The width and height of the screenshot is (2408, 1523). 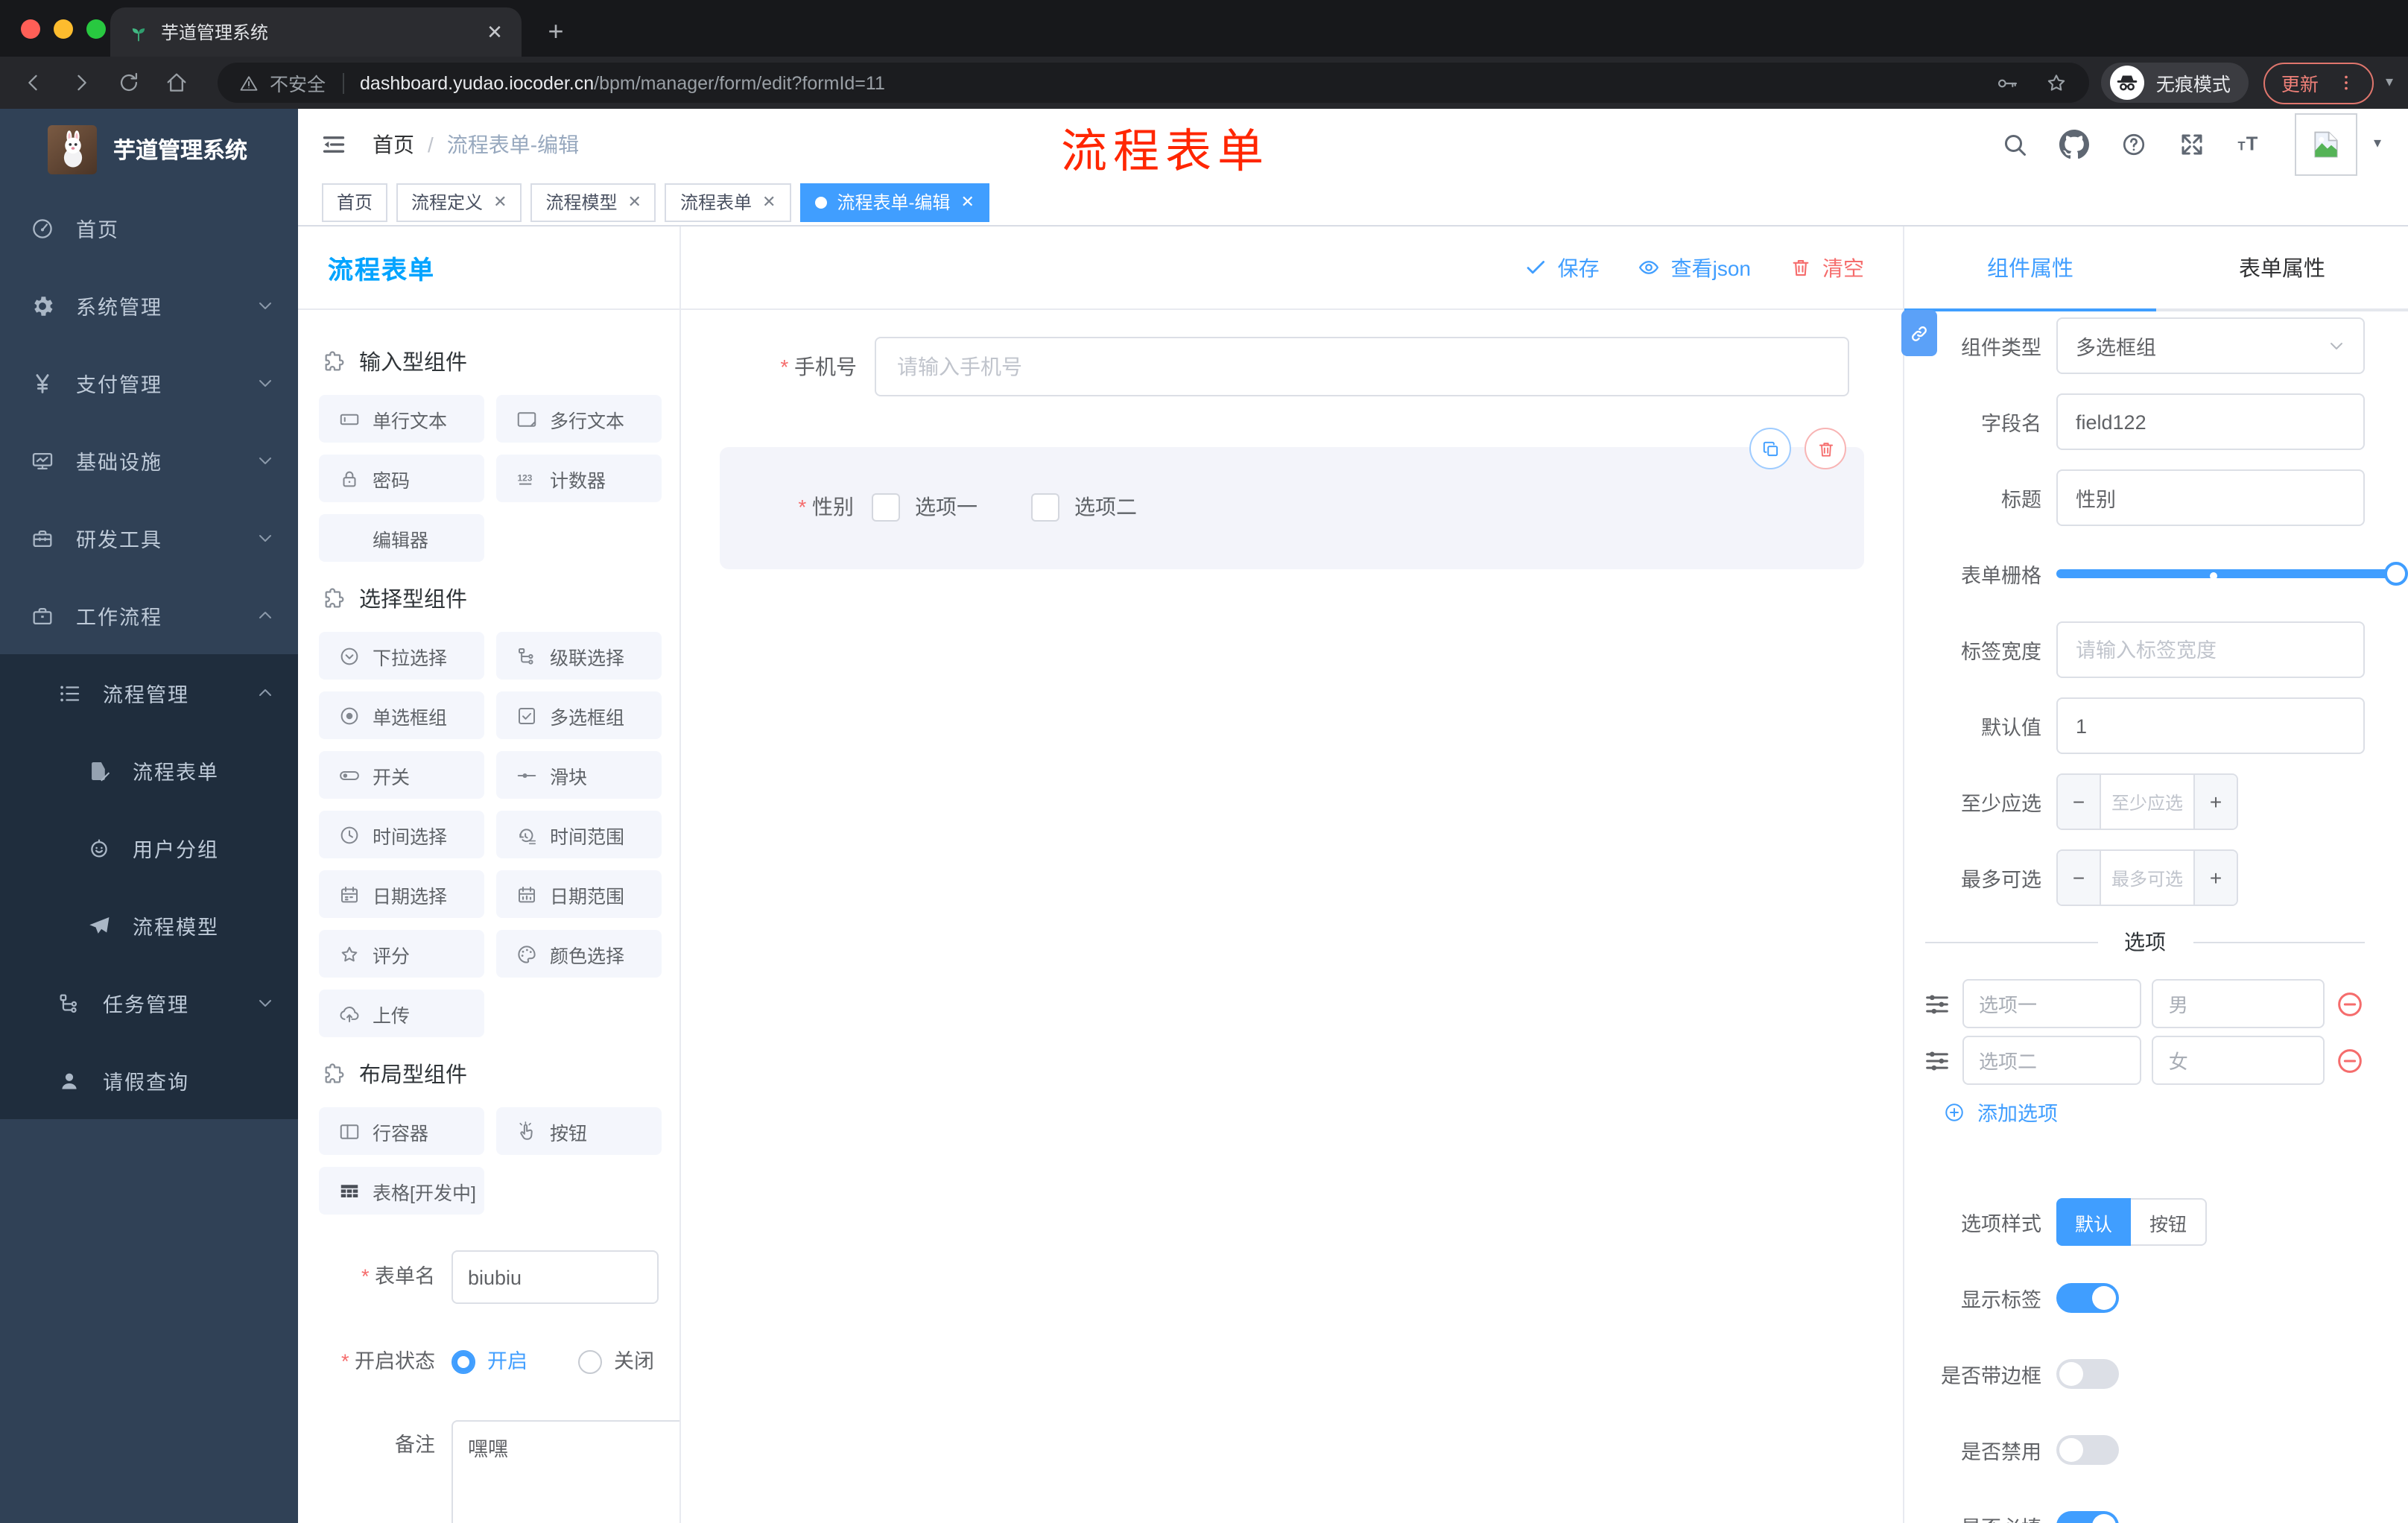 I want to click on not-secure-icon, so click(x=248, y=82).